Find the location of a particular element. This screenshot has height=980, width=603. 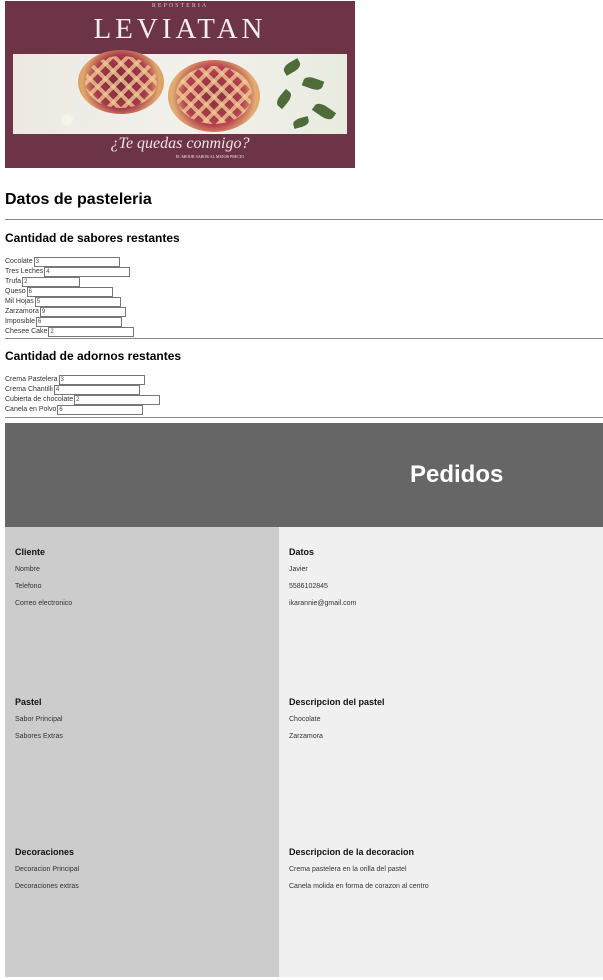

datos-value: 5586102845 is located at coordinates (308, 586).